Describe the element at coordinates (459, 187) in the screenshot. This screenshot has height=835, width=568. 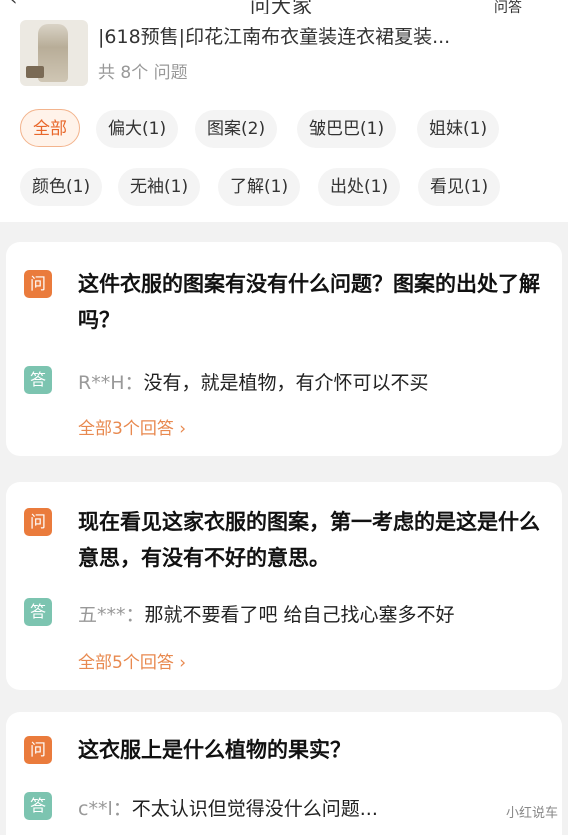
I see `tag-chip: 看见(1)` at that location.